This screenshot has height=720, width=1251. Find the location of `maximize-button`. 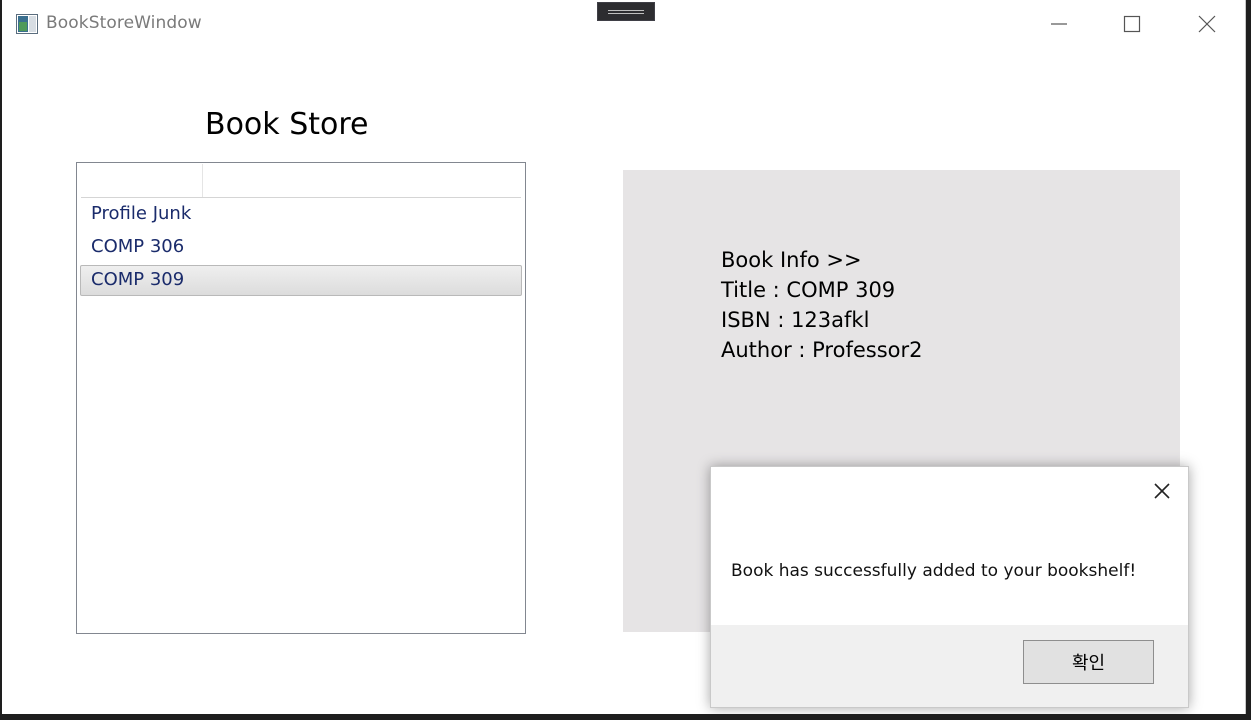

maximize-button is located at coordinates (1132, 24).